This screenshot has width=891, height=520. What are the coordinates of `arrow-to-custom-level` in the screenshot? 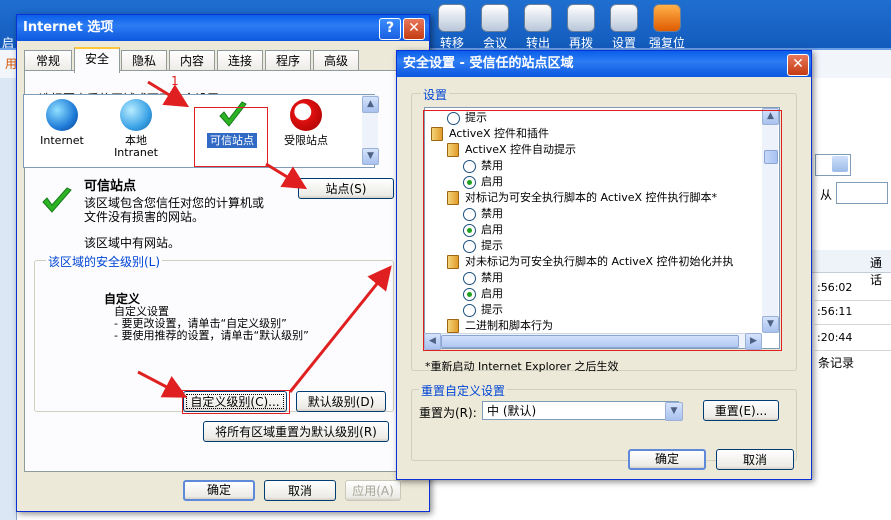 It's located at (162, 384).